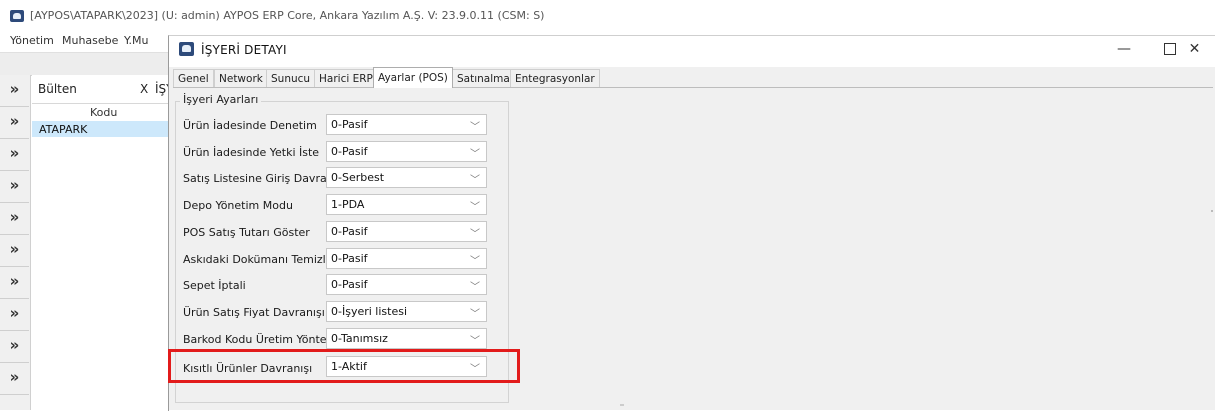 The image size is (1215, 411). I want to click on dropdown-value: 1-PDA, so click(348, 204).